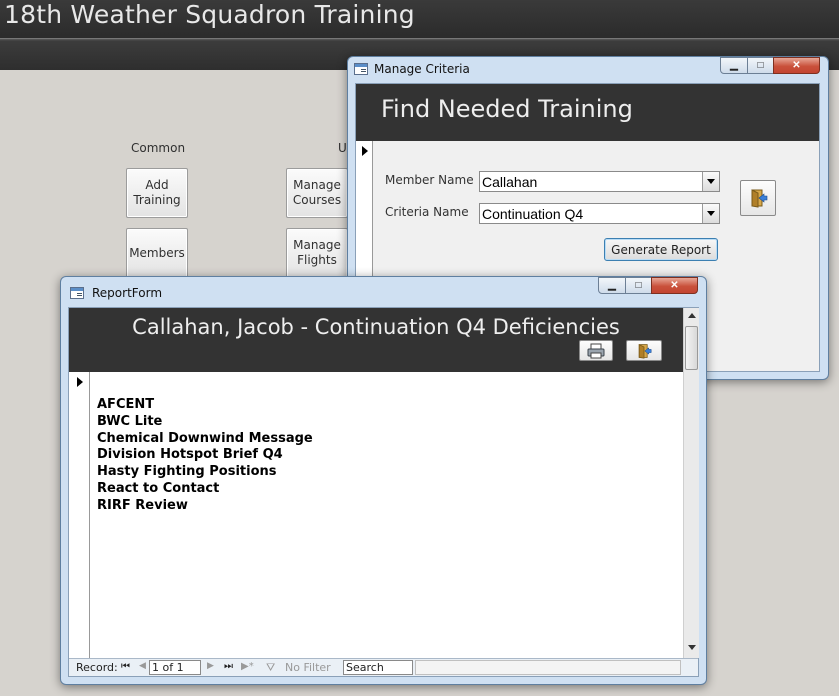 This screenshot has width=839, height=696. What do you see at coordinates (79, 515) in the screenshot?
I see `record-selector` at bounding box center [79, 515].